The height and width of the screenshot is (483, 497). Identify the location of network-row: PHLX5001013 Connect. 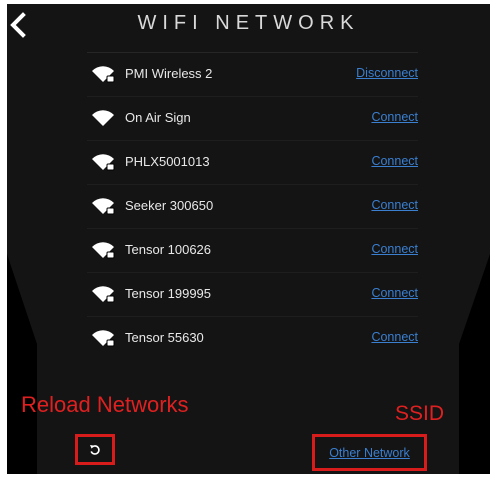
(252, 162).